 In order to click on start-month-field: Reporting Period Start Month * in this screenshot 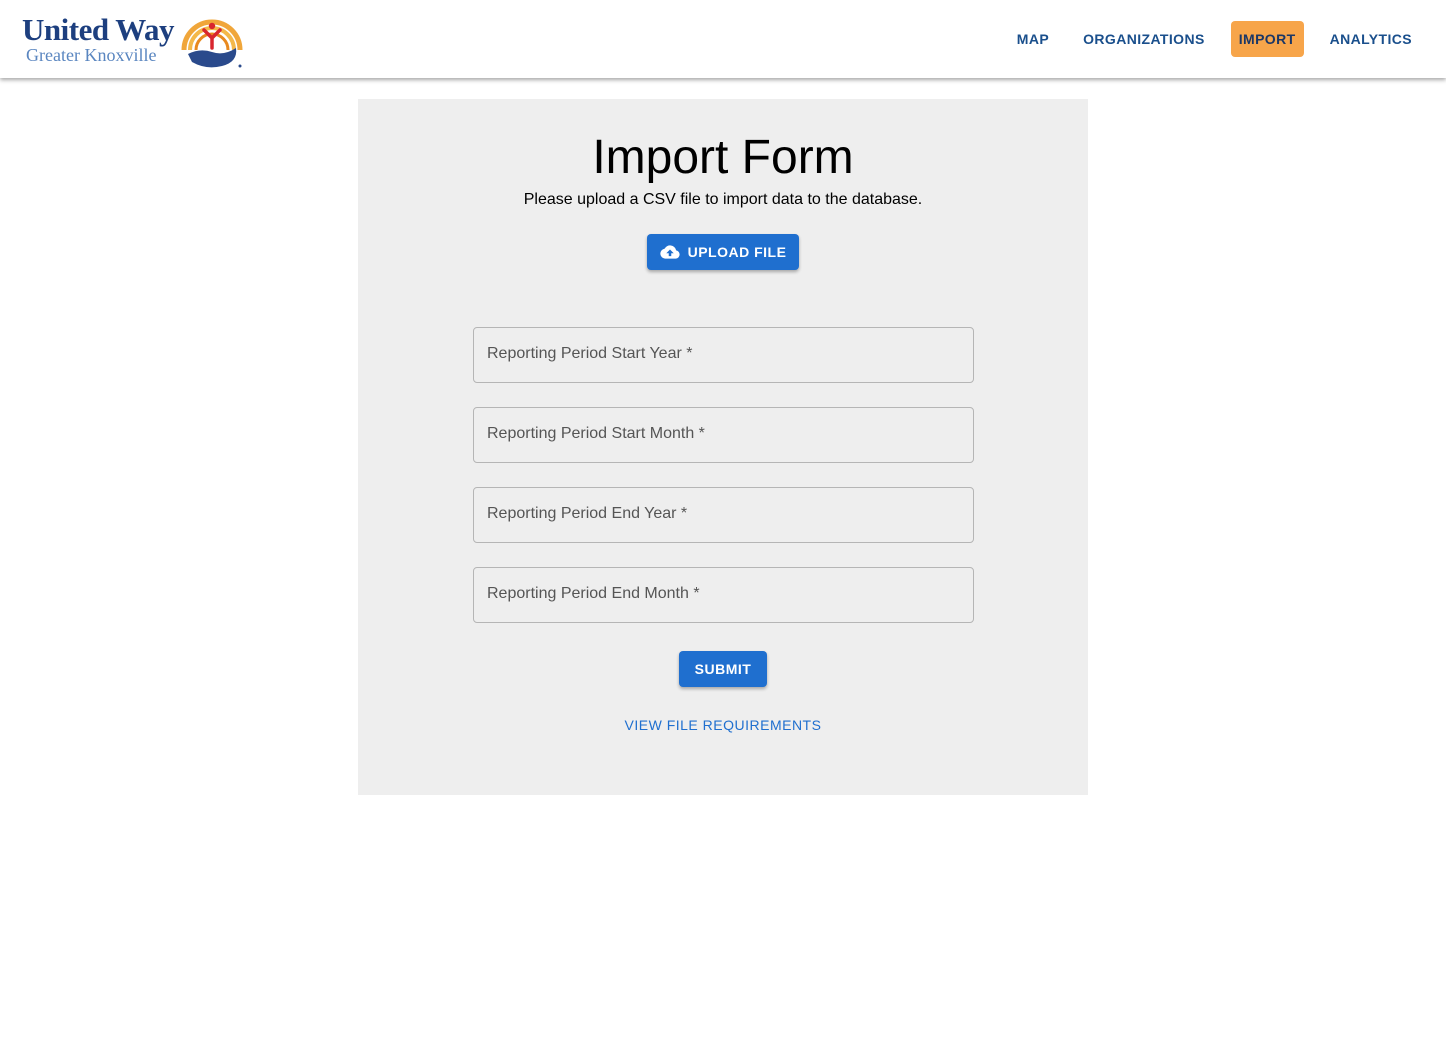, I will do `click(723, 435)`.